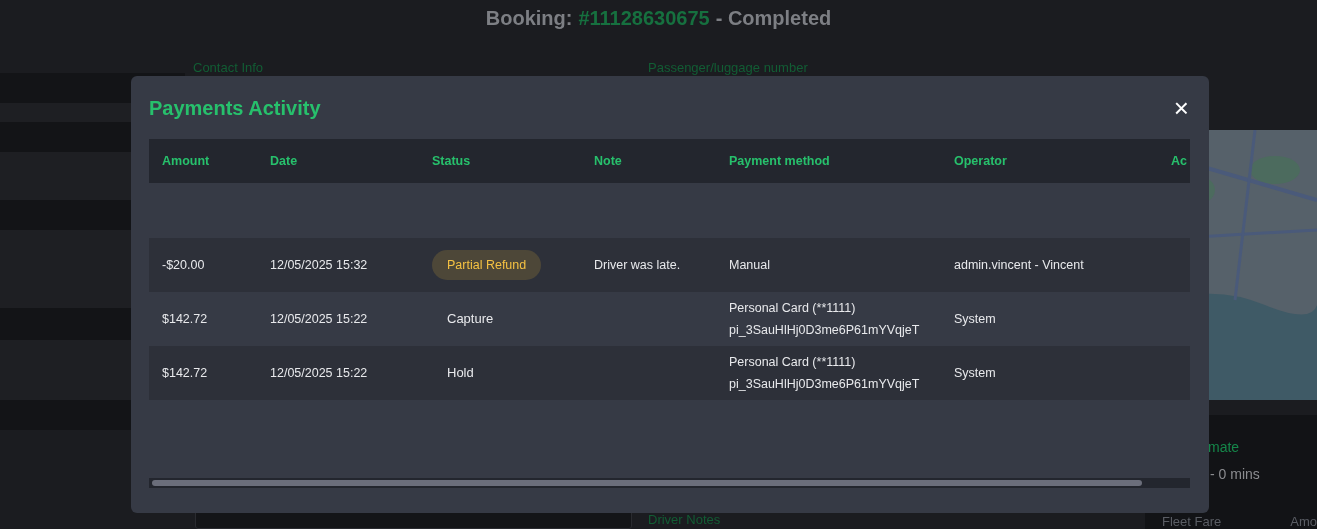 The height and width of the screenshot is (529, 1317). Describe the element at coordinates (685, 520) in the screenshot. I see `section-label: Driver Notes` at that location.